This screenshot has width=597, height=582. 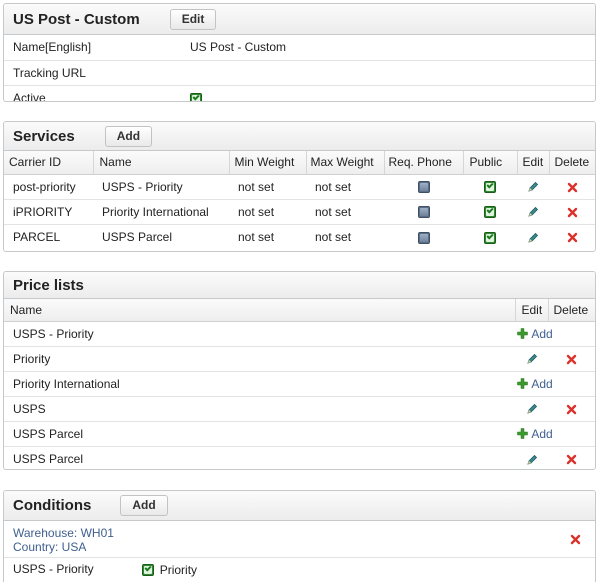 I want to click on carrier-field-row: Active, so click(x=299, y=93).